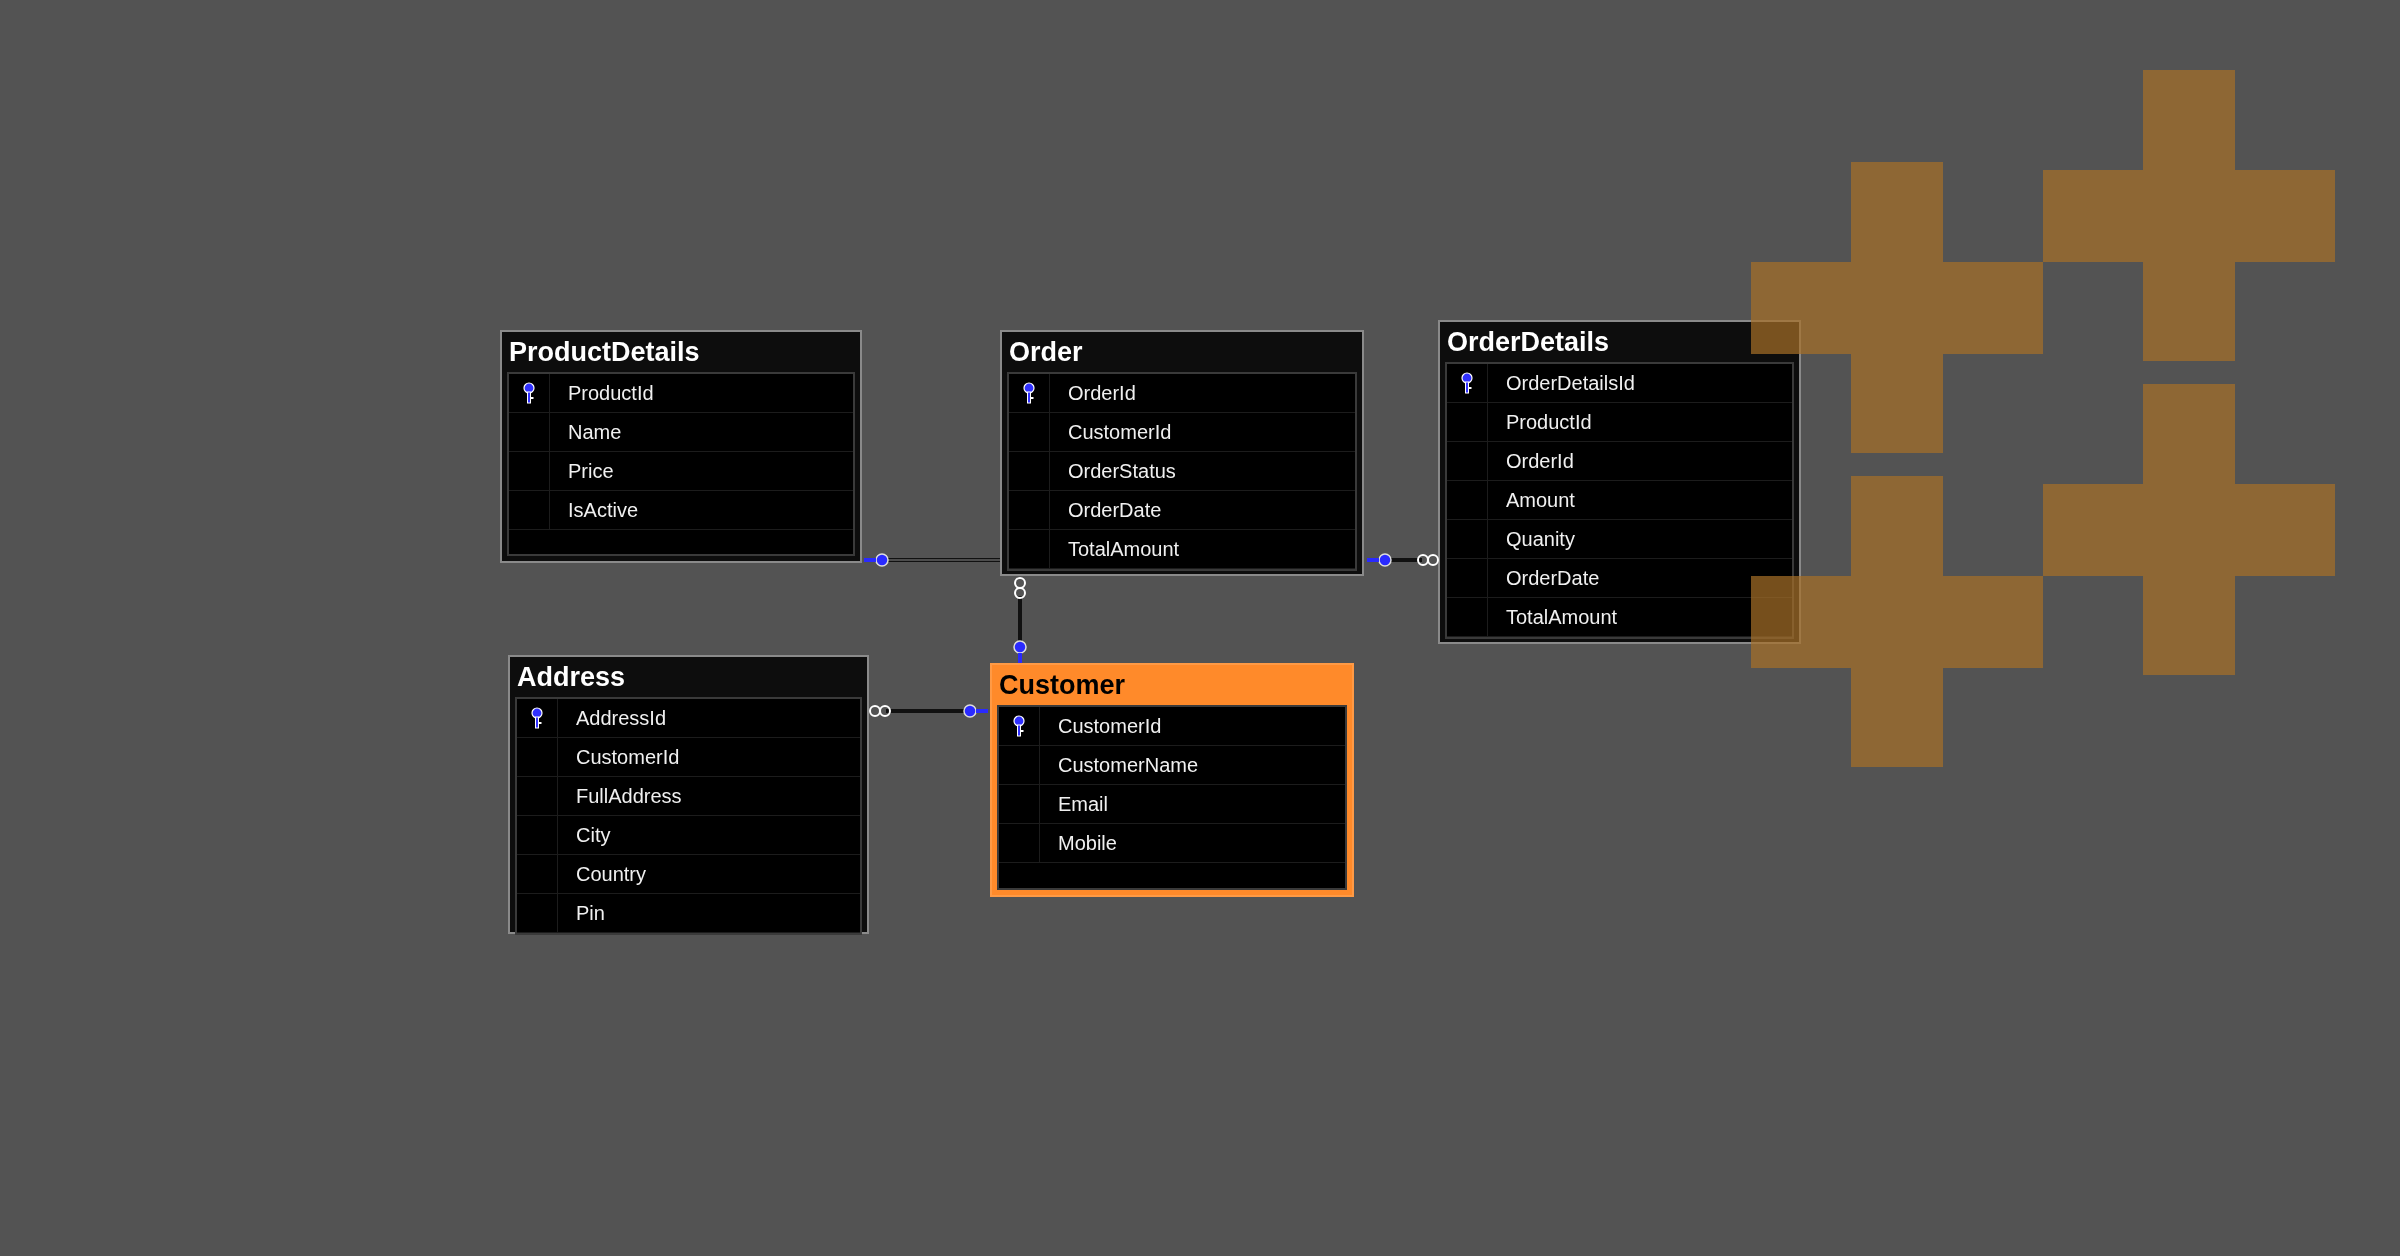  What do you see at coordinates (1403, 560) in the screenshot?
I see `relationship-line` at bounding box center [1403, 560].